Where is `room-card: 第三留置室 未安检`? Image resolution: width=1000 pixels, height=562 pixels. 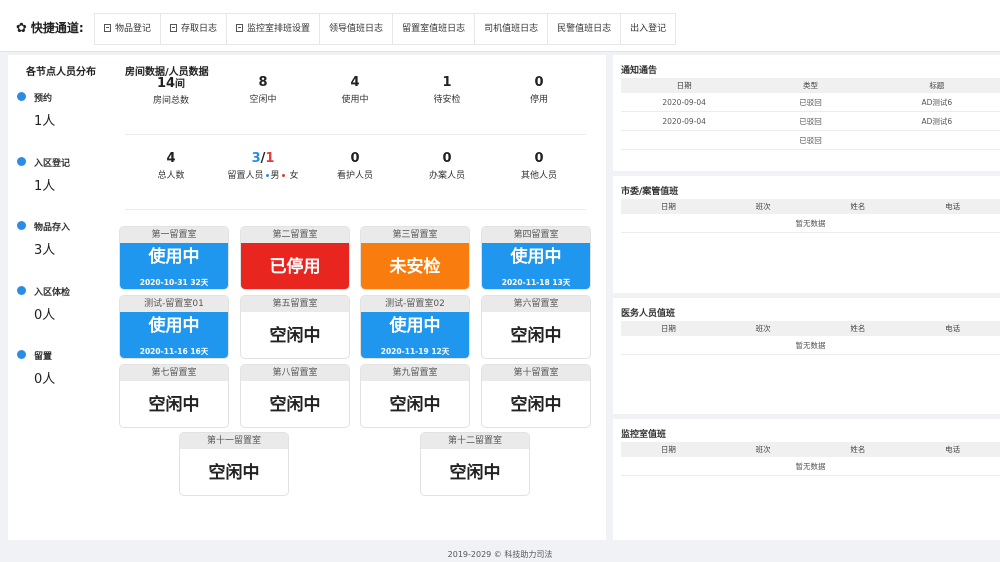
room-card: 第三留置室 未安检 is located at coordinates (415, 258).